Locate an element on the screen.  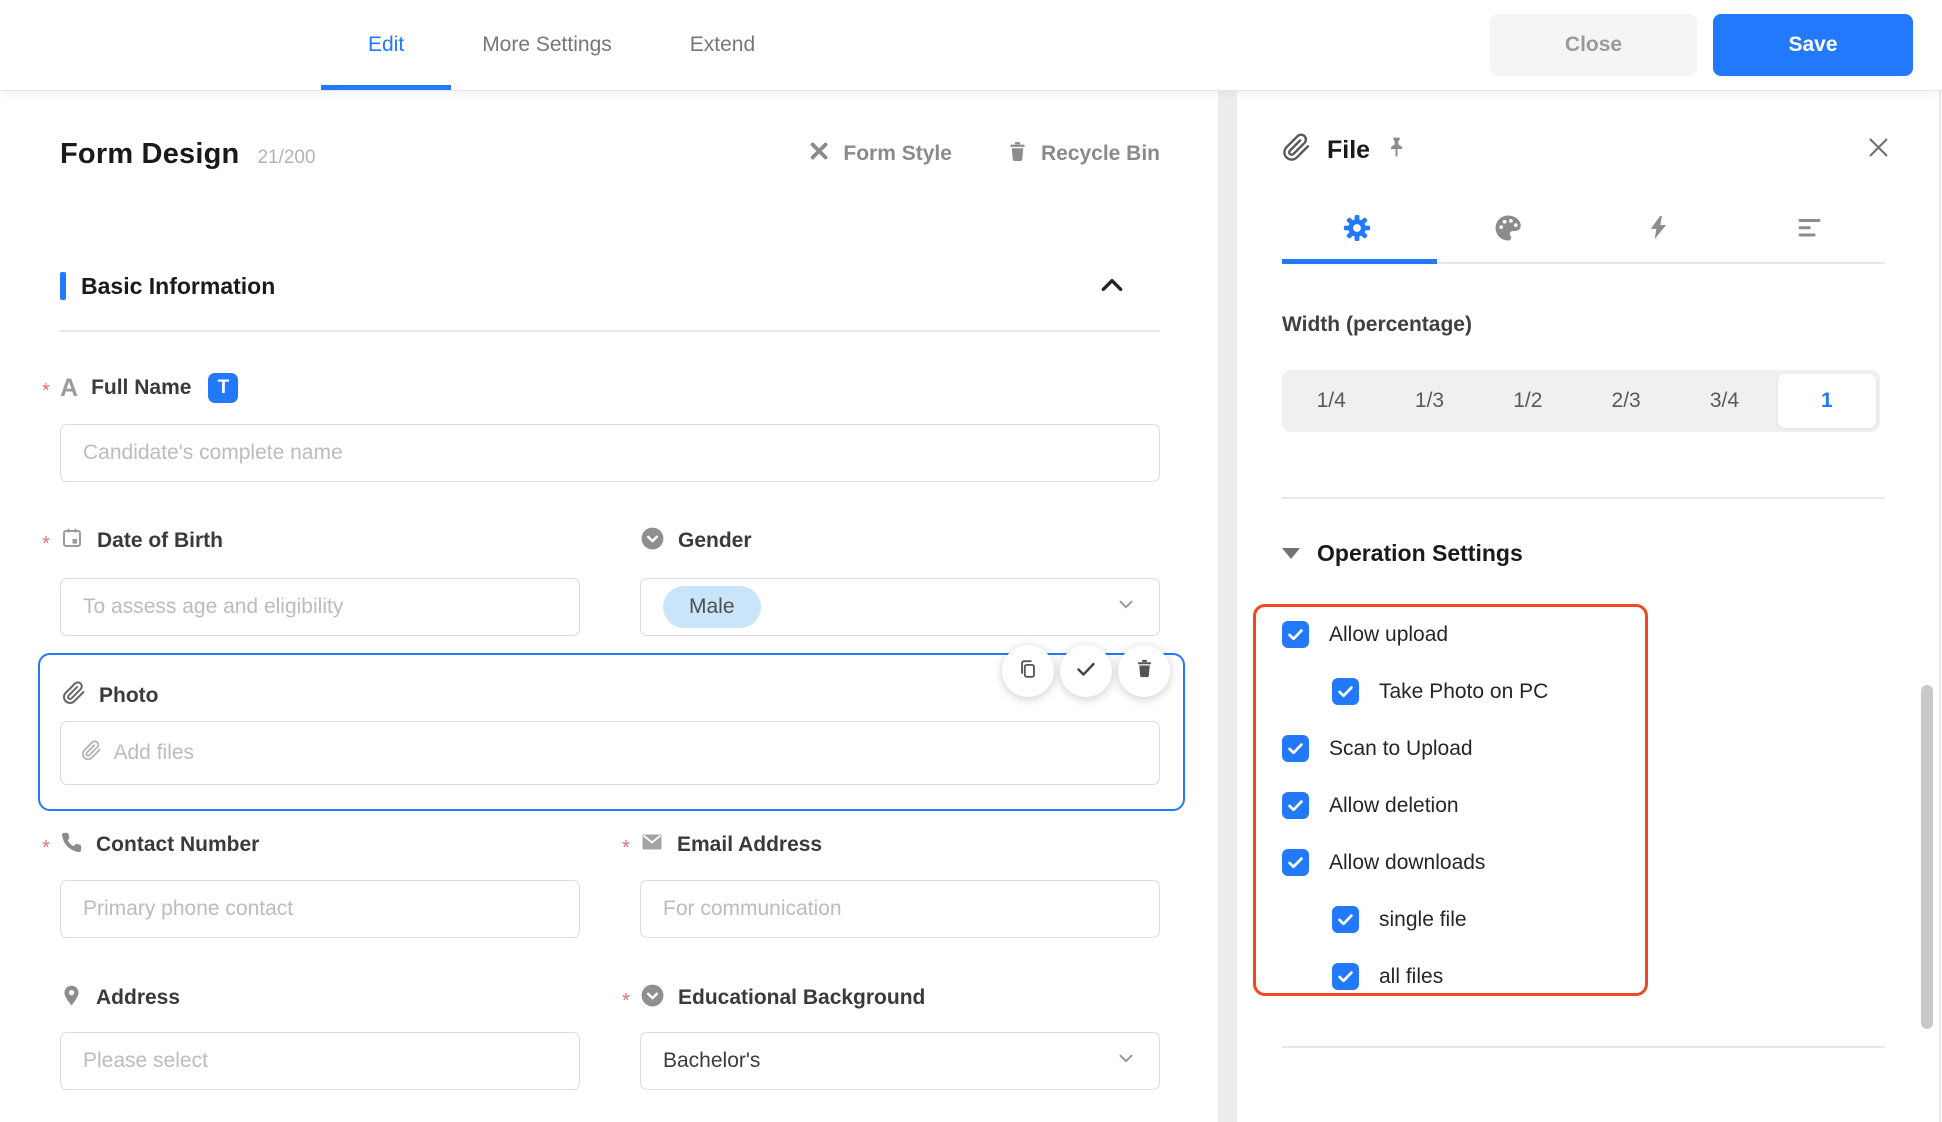
width-option-2-3: 2/3 is located at coordinates (1626, 401).